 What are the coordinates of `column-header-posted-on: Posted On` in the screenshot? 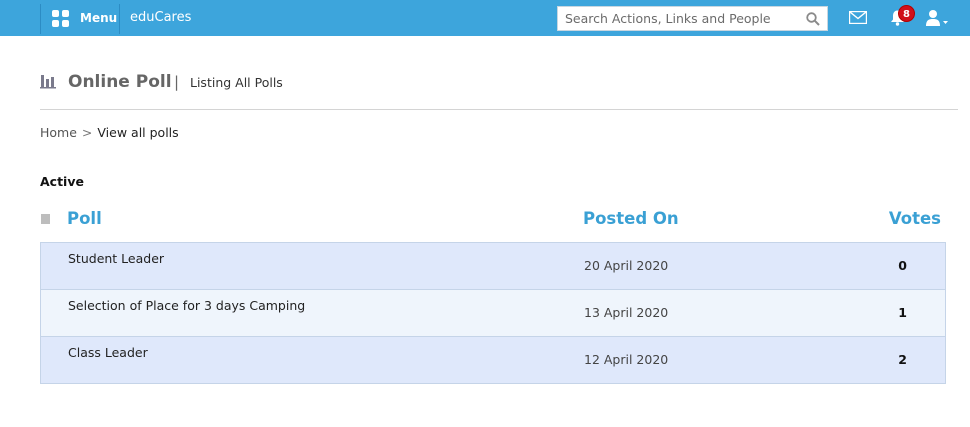 It's located at (631, 218).